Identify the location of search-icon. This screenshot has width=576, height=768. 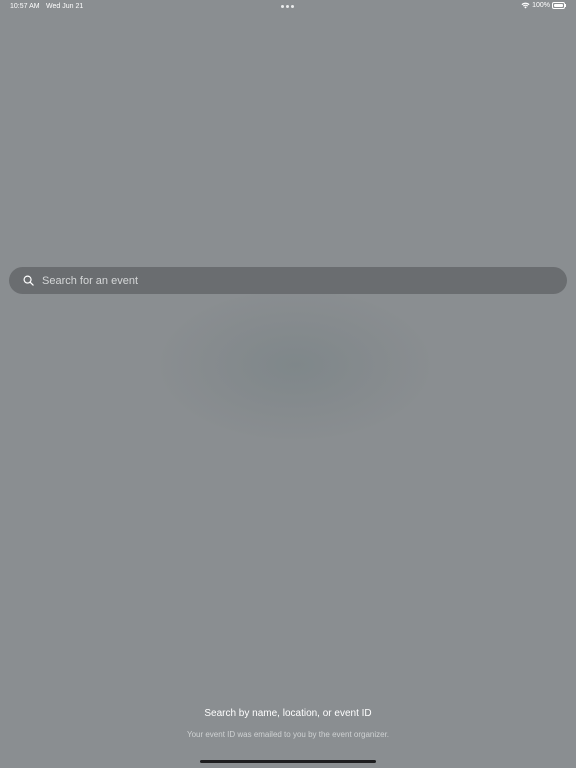
(32, 280).